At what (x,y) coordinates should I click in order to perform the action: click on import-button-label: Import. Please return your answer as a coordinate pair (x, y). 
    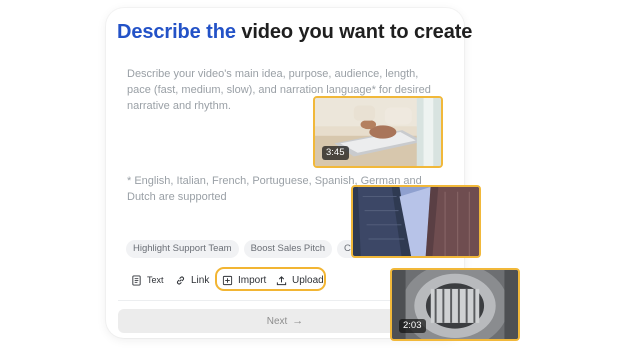
    Looking at the image, I should click on (252, 280).